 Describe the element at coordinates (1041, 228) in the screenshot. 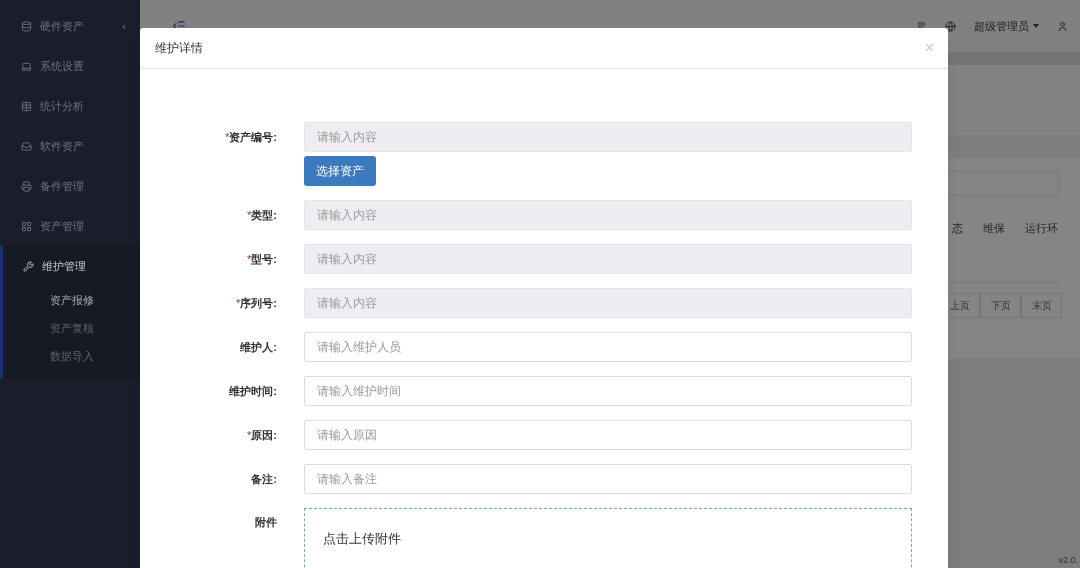

I see `column-header: 运行环` at that location.